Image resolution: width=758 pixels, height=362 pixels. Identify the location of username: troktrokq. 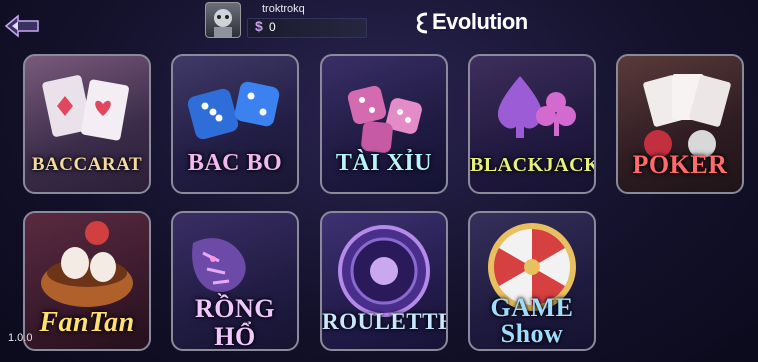
(283, 9).